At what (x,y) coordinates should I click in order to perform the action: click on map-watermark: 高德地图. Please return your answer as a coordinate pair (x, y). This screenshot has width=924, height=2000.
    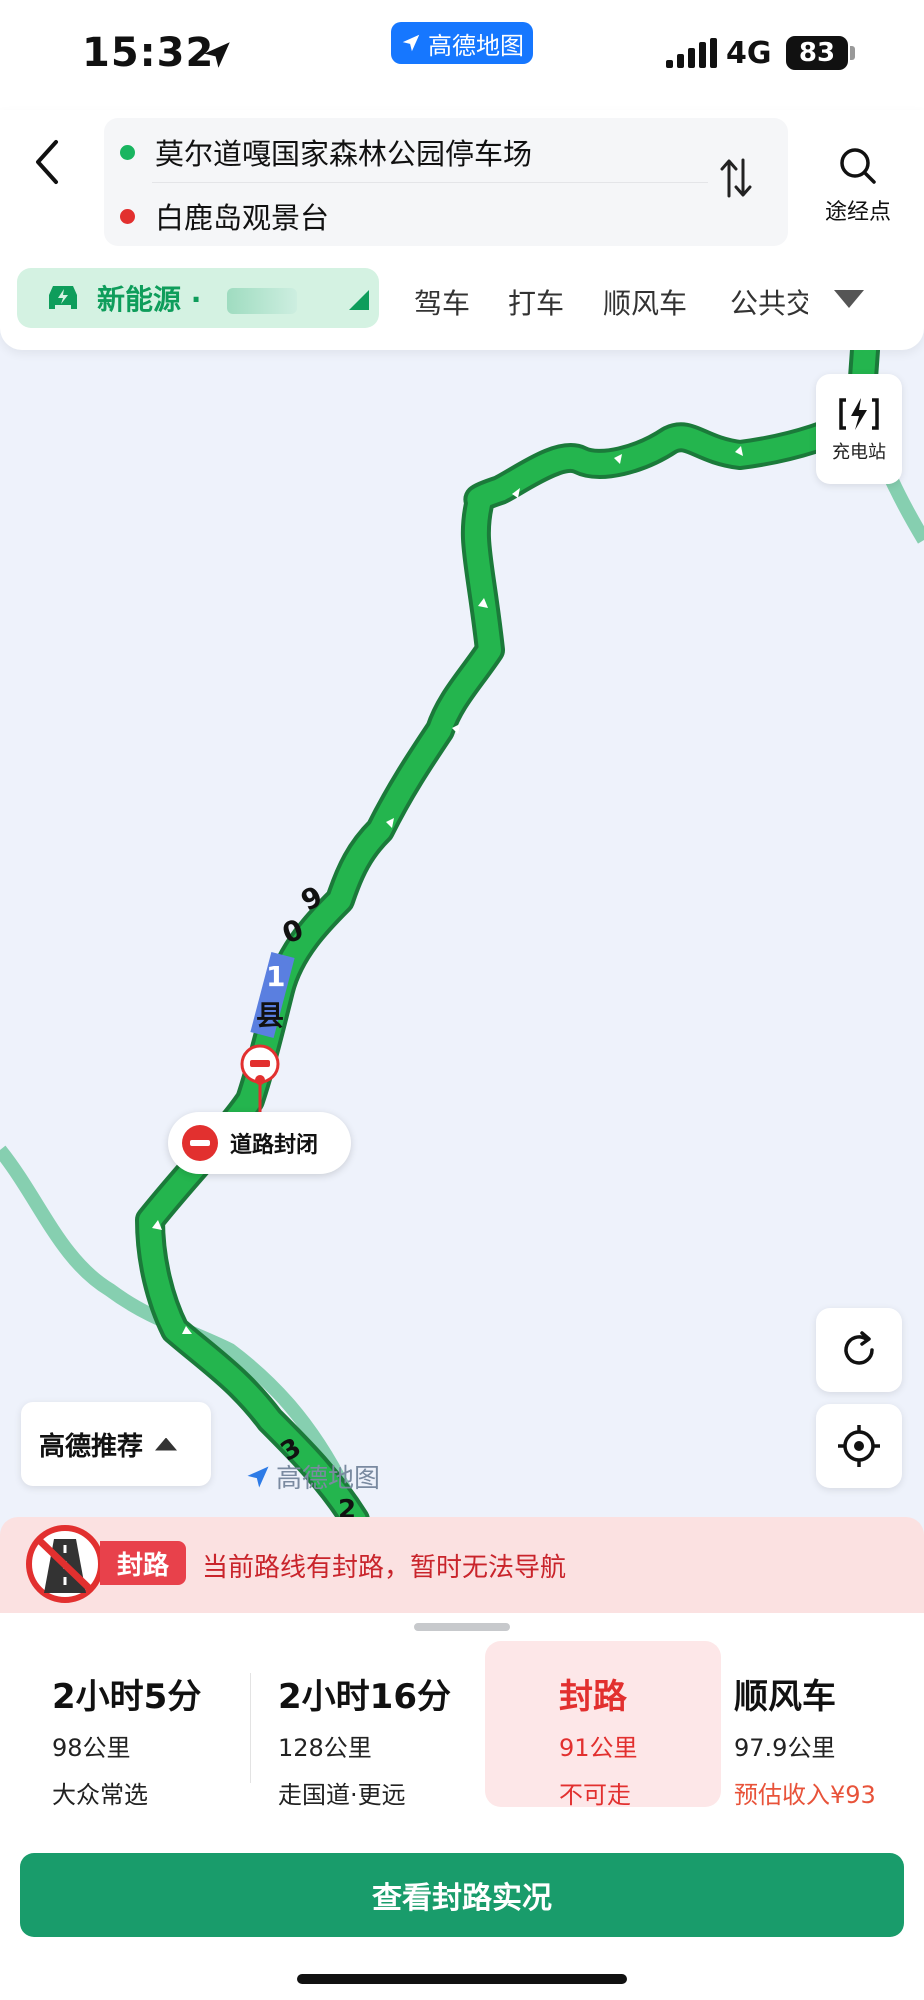
    Looking at the image, I should click on (312, 1476).